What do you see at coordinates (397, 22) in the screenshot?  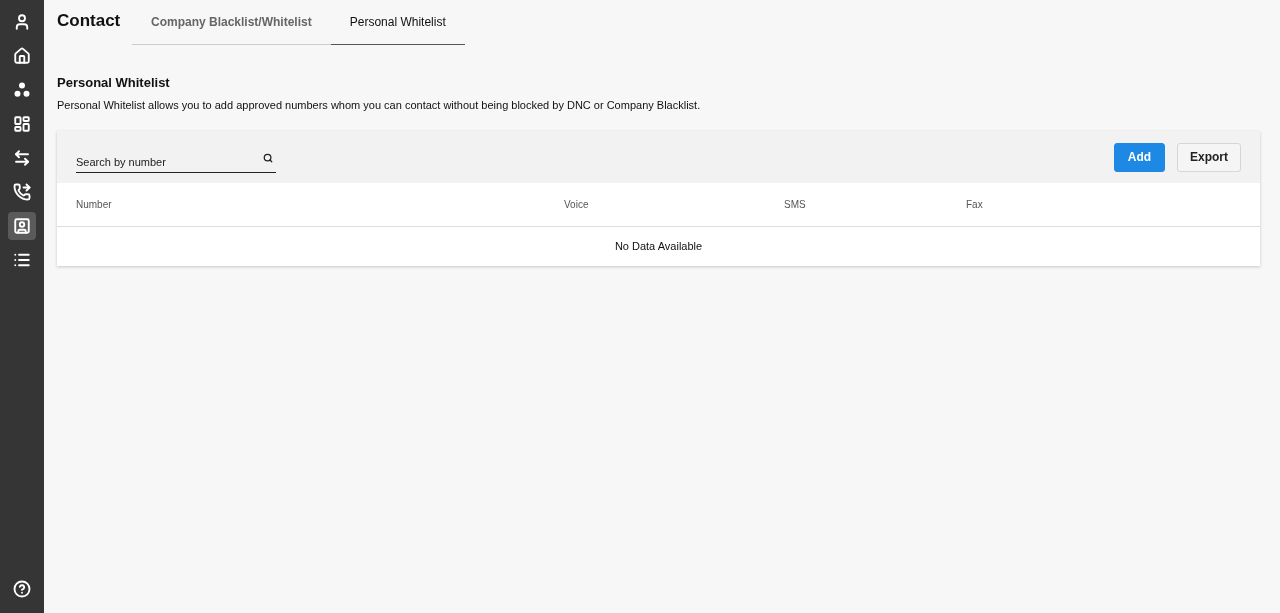 I see `tab: Personal Whitelist` at bounding box center [397, 22].